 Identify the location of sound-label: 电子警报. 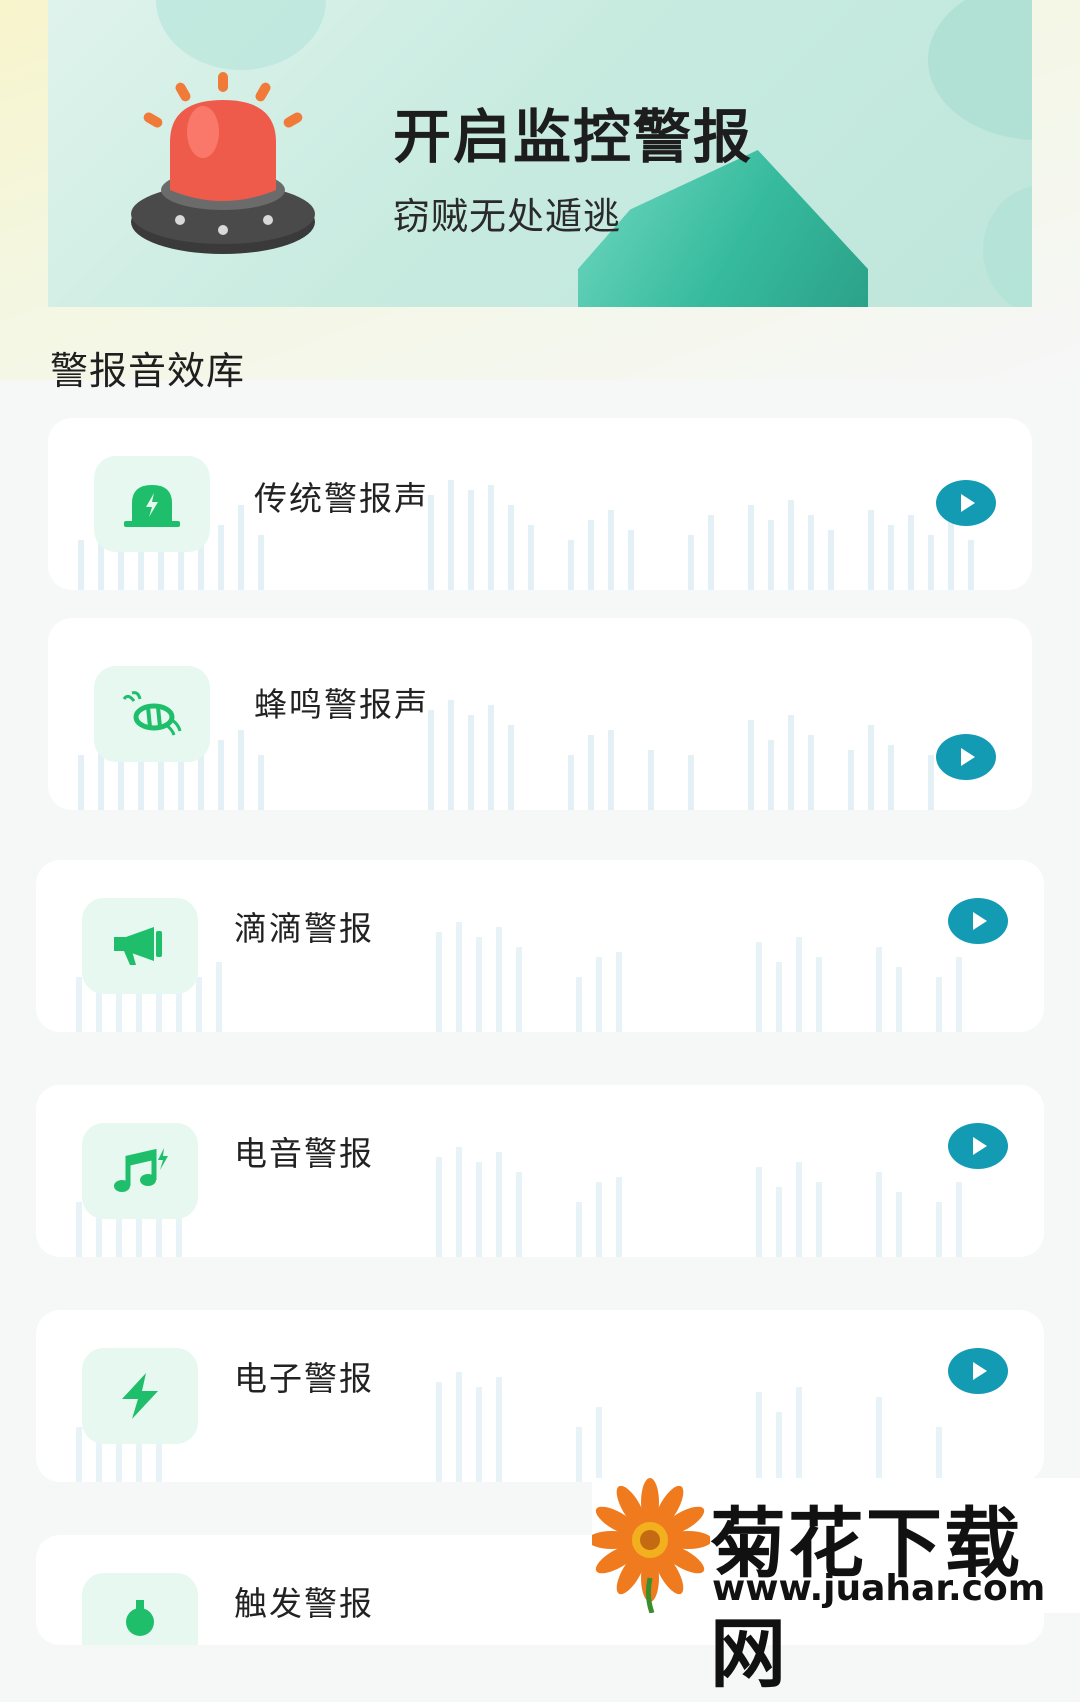
(304, 1378).